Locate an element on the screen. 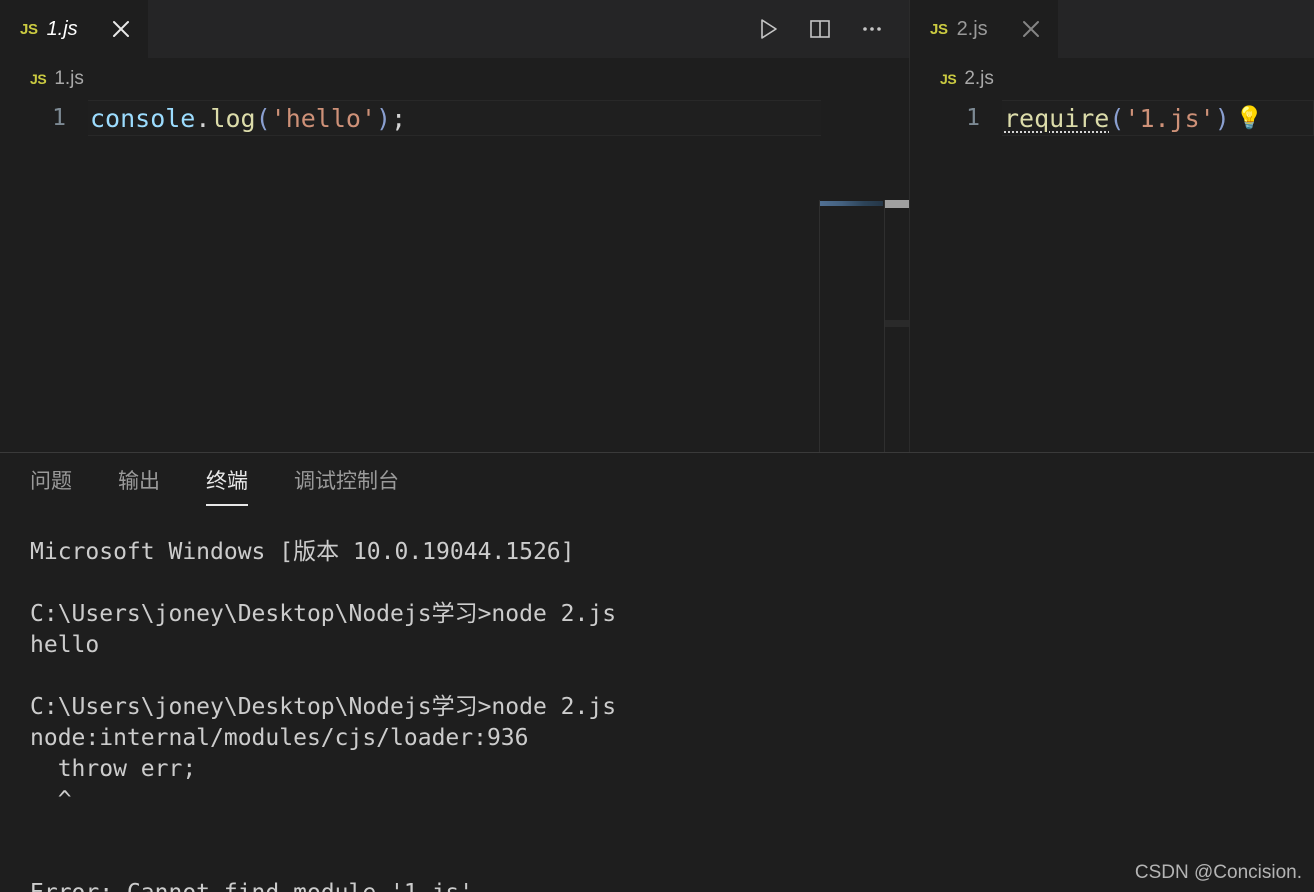 Image resolution: width=1314 pixels, height=892 pixels. editor-vertical-scrollbar is located at coordinates (896, 326).